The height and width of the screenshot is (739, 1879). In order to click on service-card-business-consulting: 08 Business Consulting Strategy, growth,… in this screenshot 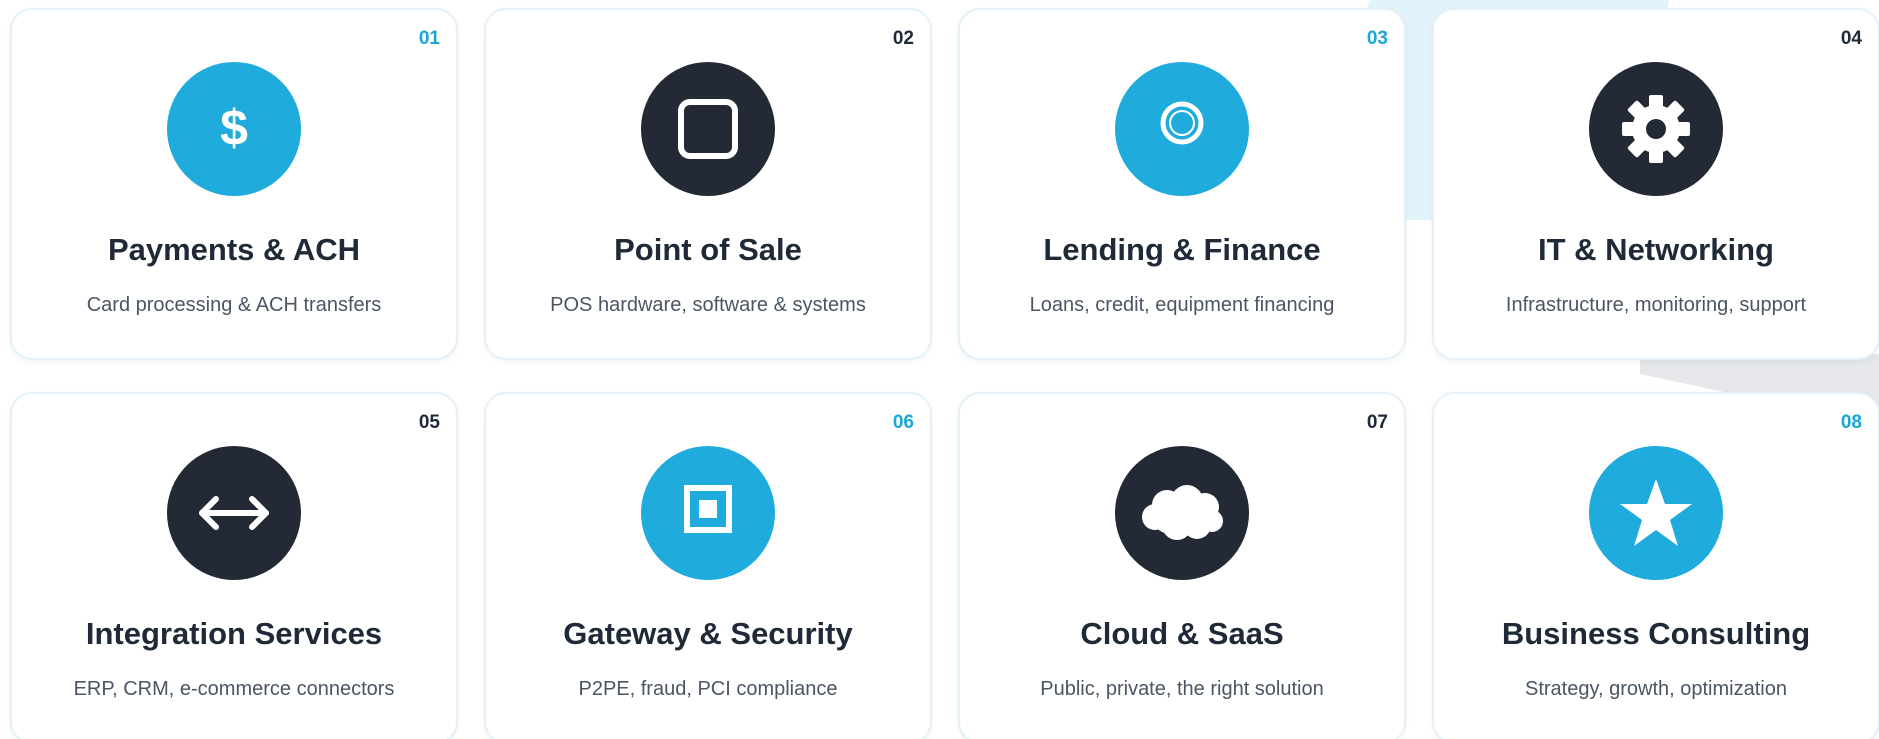, I will do `click(1655, 565)`.